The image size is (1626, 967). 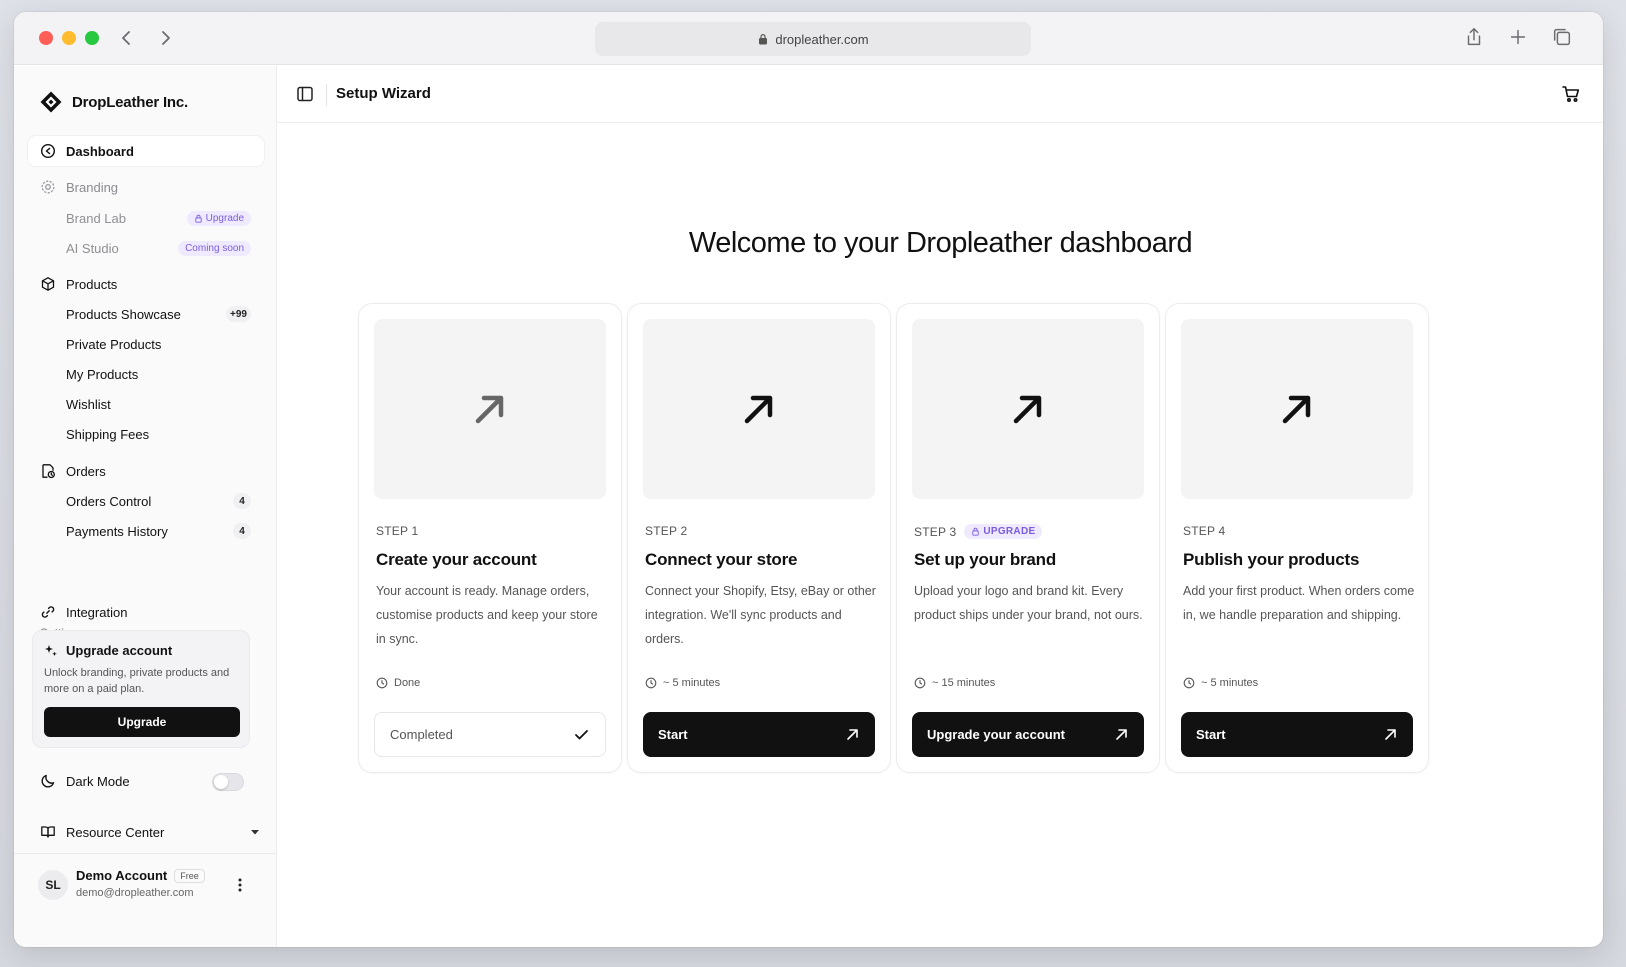 What do you see at coordinates (158, 218) in the screenshot?
I see `sidebar-item-brand-lab: Brand Lab Upgrade` at bounding box center [158, 218].